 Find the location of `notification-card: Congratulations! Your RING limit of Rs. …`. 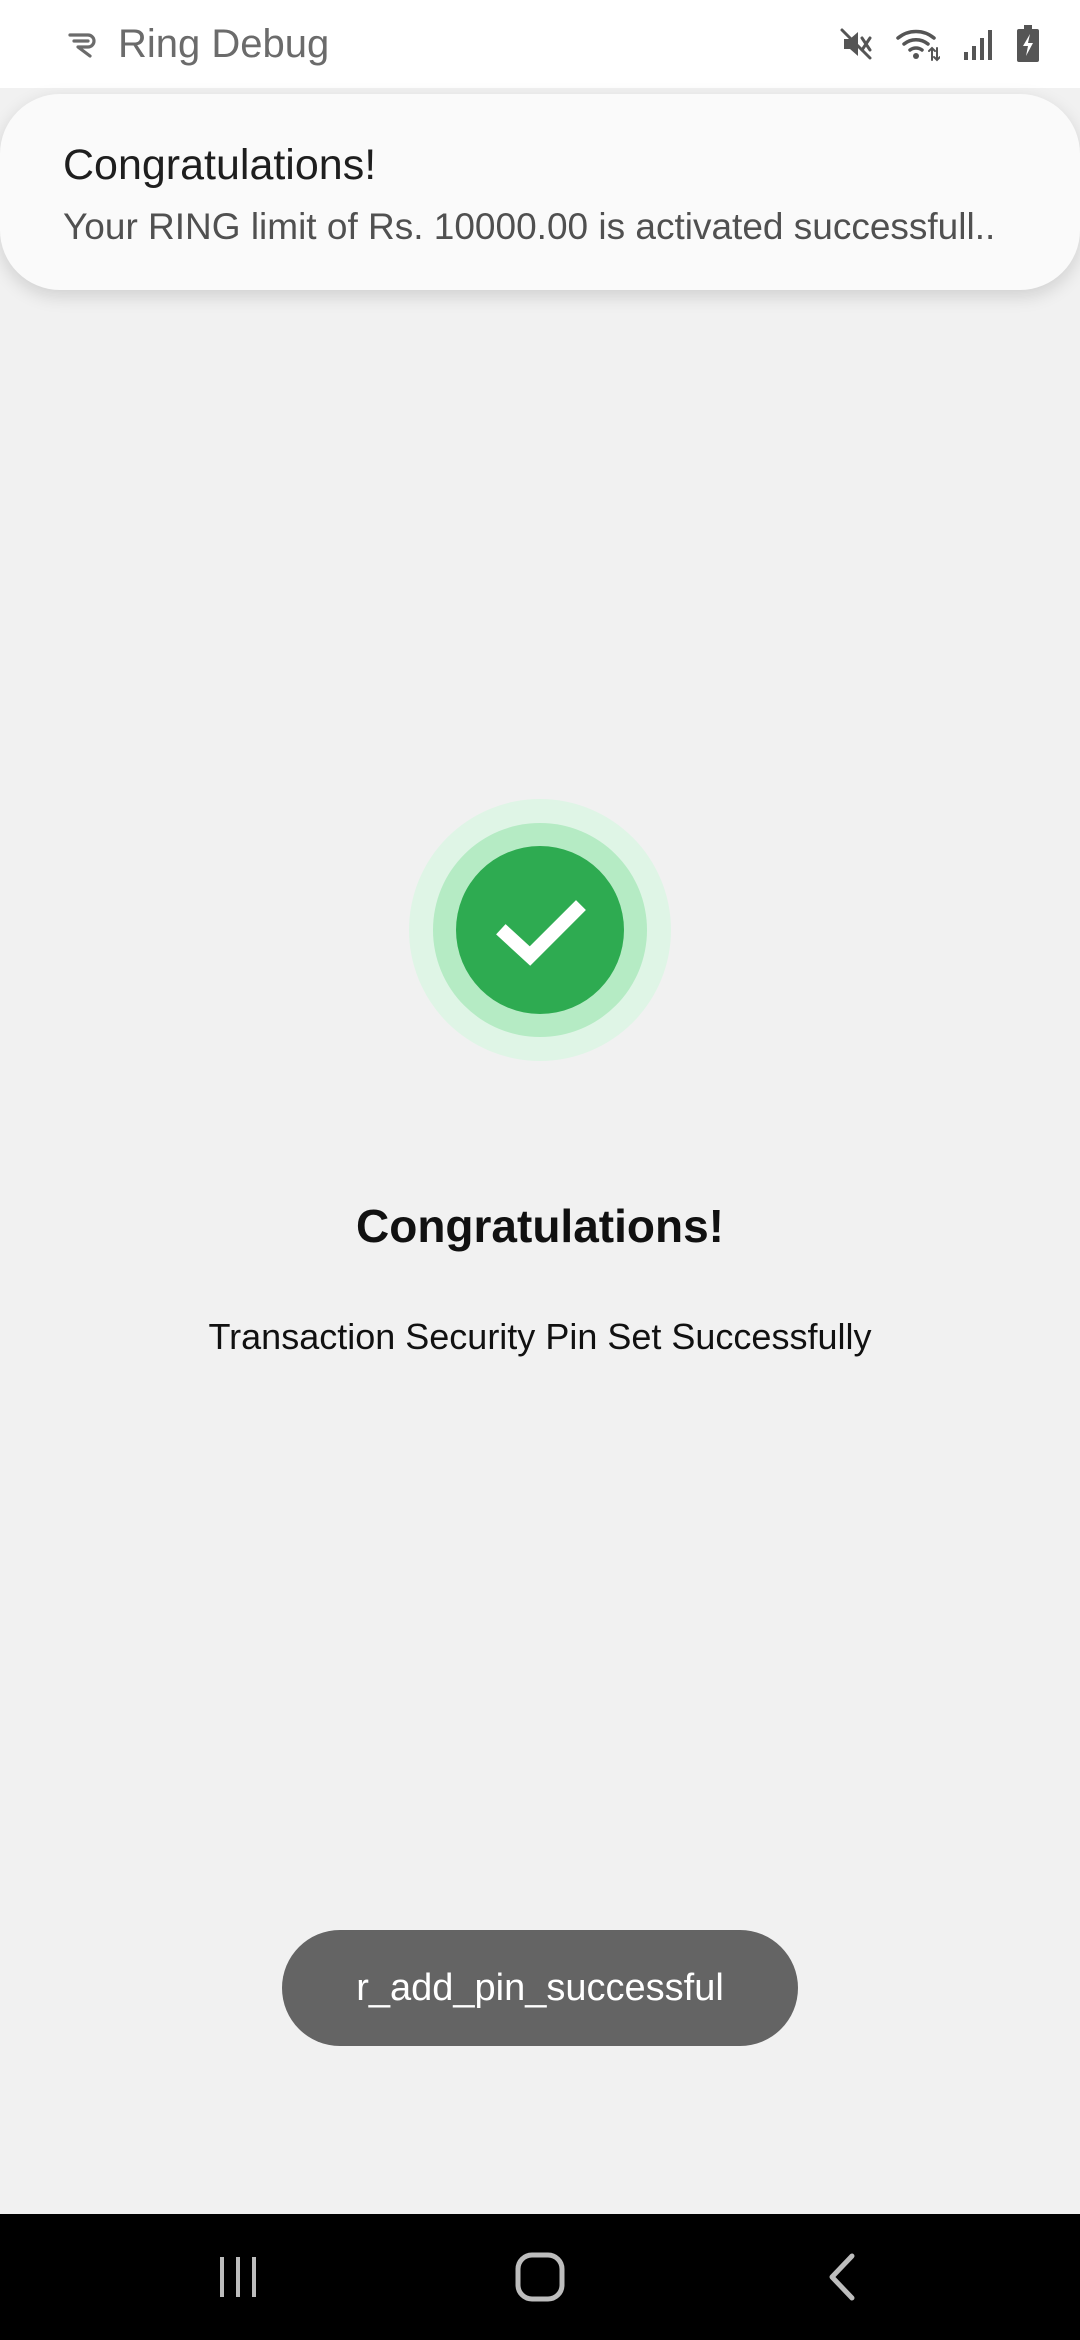

notification-card: Congratulations! Your RING limit of Rs. … is located at coordinates (540, 192).